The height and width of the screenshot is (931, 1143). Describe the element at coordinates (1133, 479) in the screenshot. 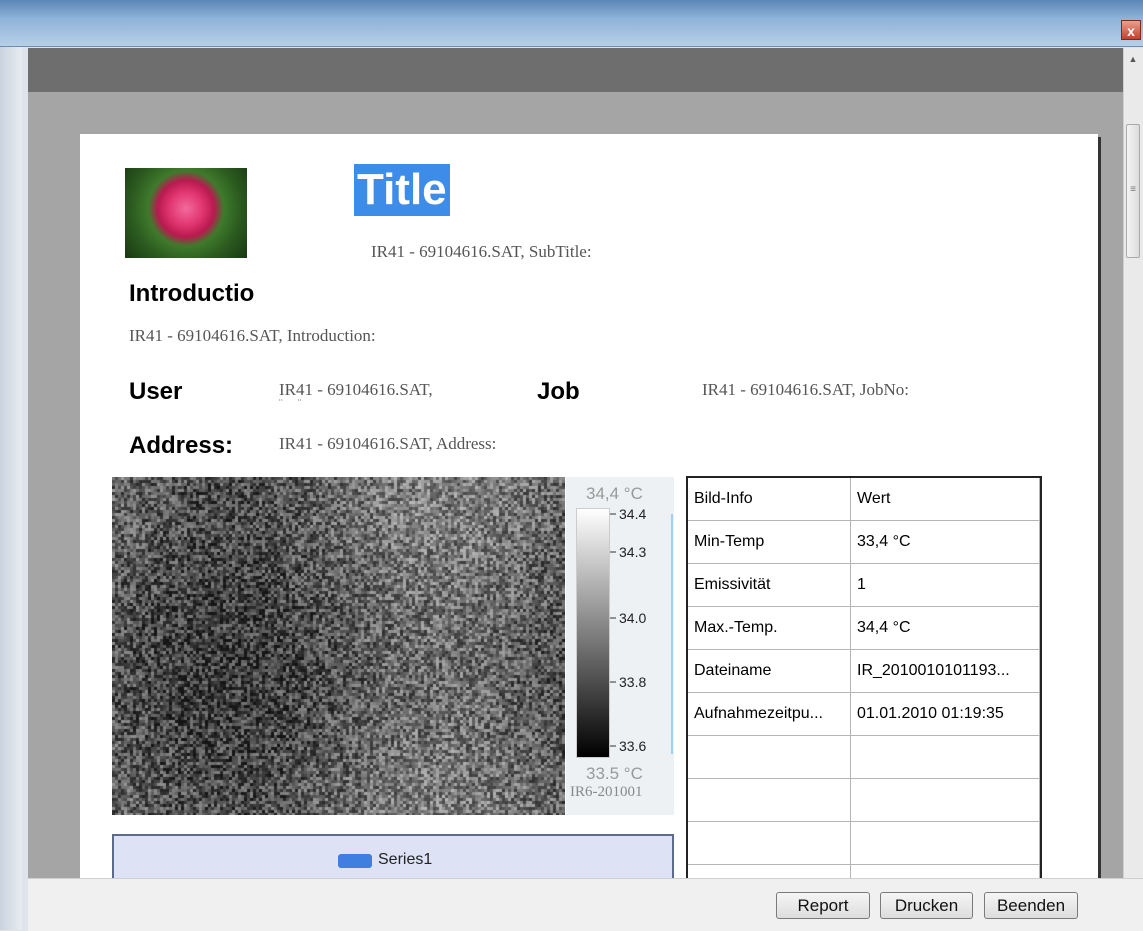

I see `vertical-scrollbar: ▲ ≡ ▼` at that location.